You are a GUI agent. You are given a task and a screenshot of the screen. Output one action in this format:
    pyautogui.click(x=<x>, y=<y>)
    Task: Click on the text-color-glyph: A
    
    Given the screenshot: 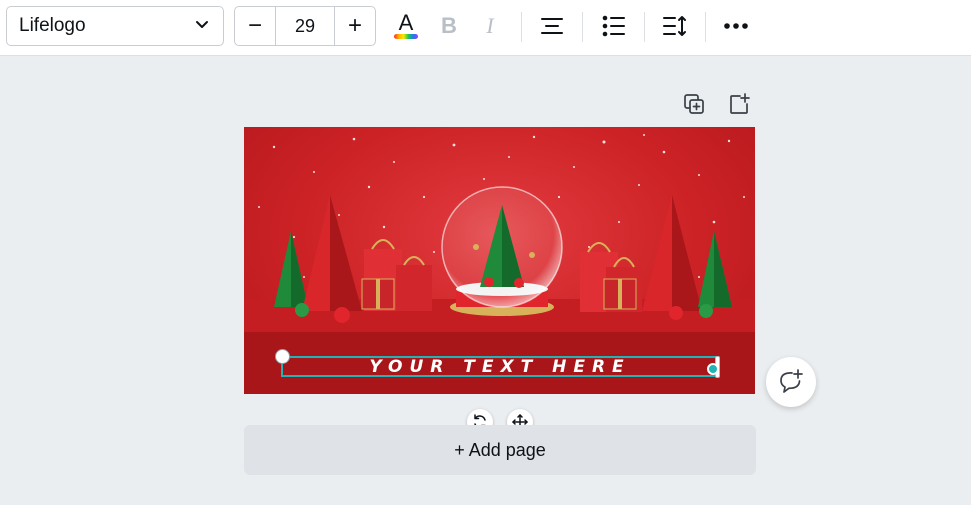 What is the action you would take?
    pyautogui.click(x=406, y=22)
    